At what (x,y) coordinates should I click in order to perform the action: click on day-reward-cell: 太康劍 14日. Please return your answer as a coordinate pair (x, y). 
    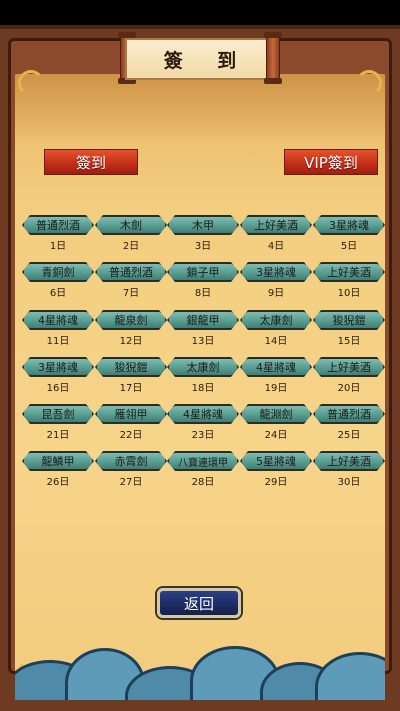
    Looking at the image, I should click on (276, 328).